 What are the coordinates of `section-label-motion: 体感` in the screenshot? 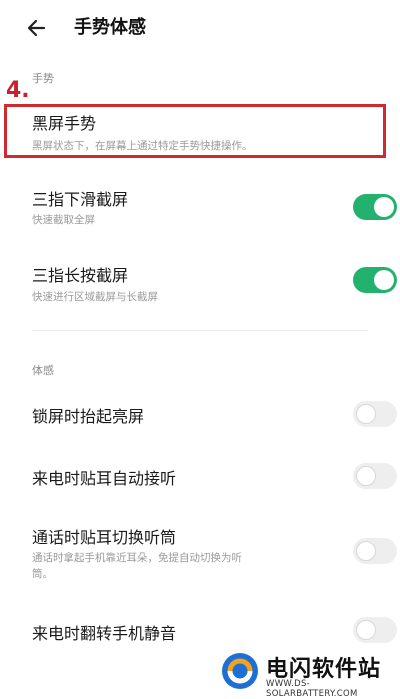 It's located at (43, 370).